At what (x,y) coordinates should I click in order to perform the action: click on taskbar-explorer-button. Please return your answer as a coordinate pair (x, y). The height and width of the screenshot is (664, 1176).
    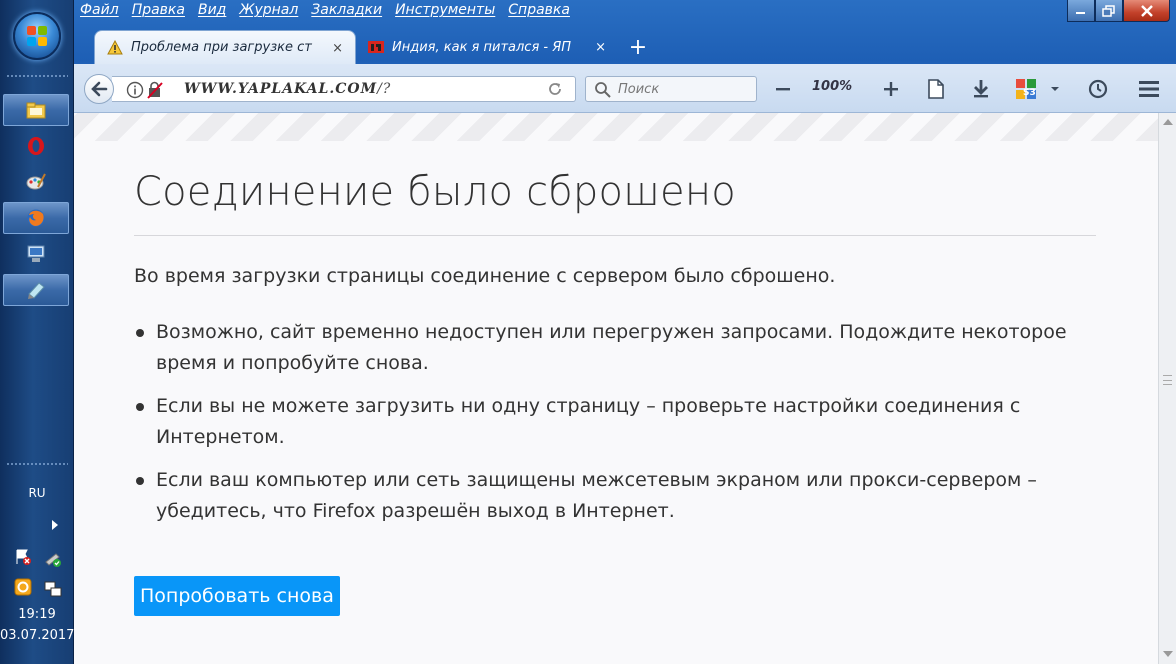
    Looking at the image, I should click on (36, 110).